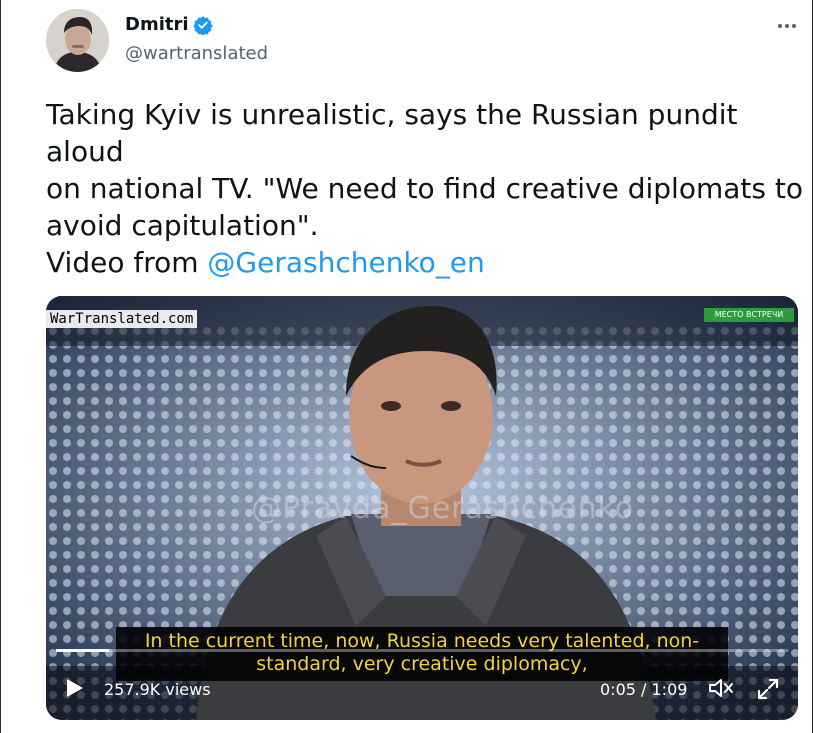  I want to click on more-options-button, so click(787, 26).